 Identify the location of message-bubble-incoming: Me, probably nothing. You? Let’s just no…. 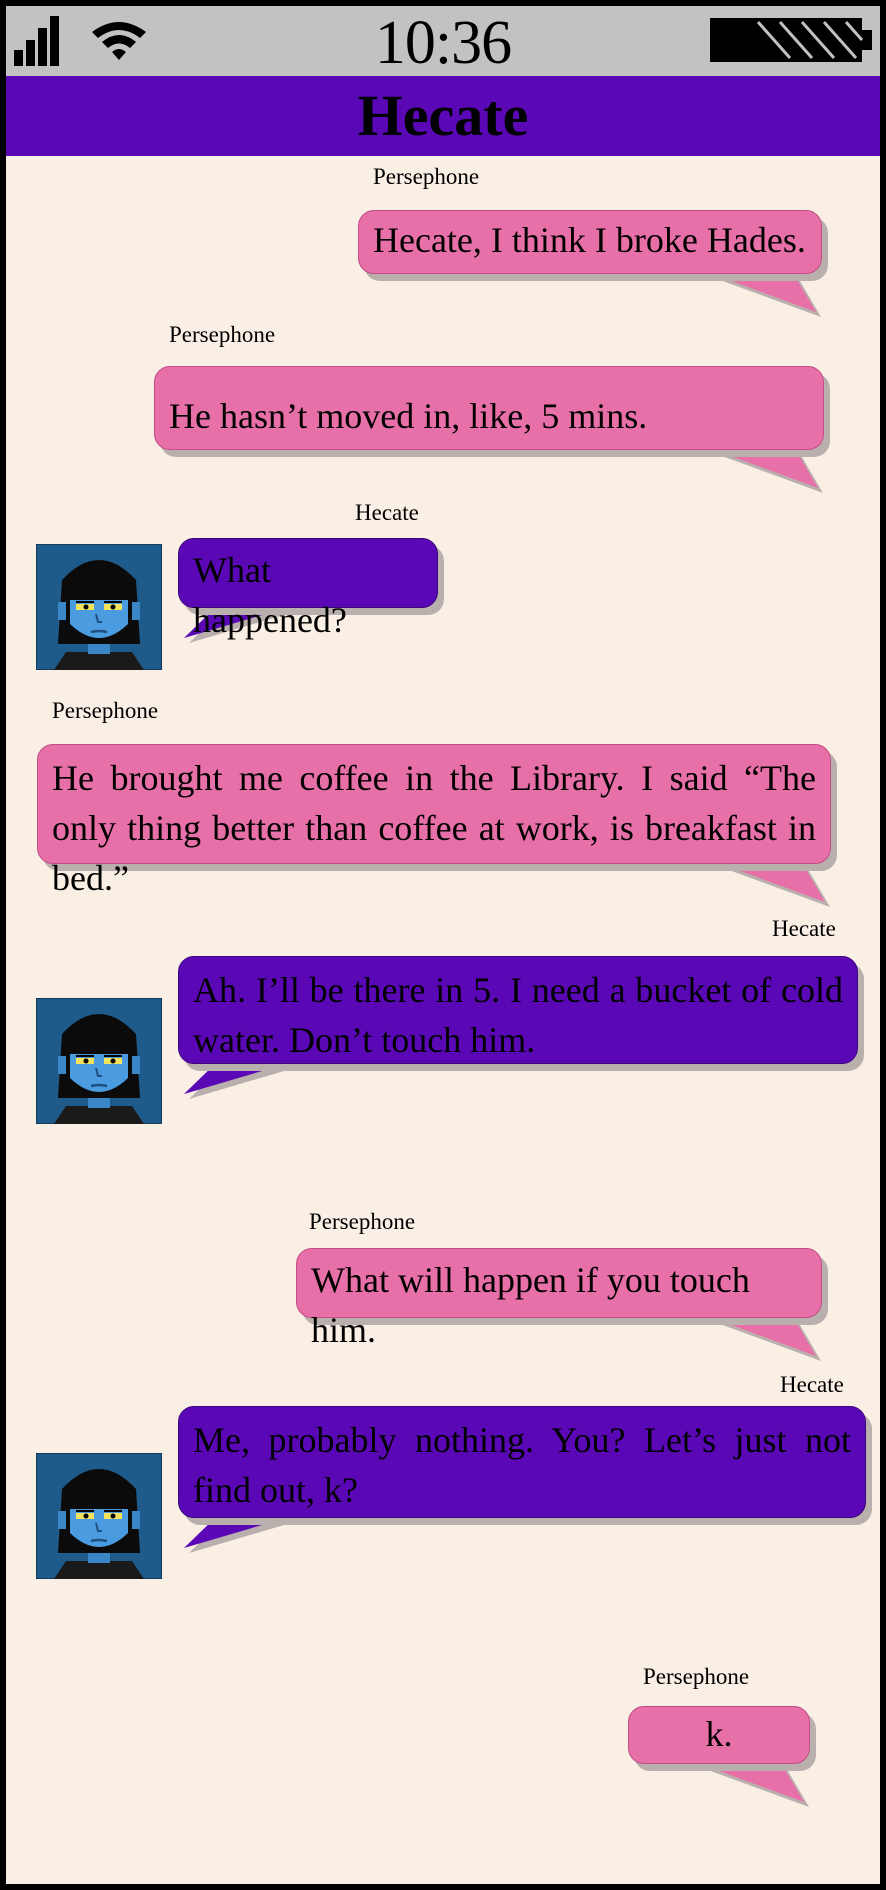
(522, 1462).